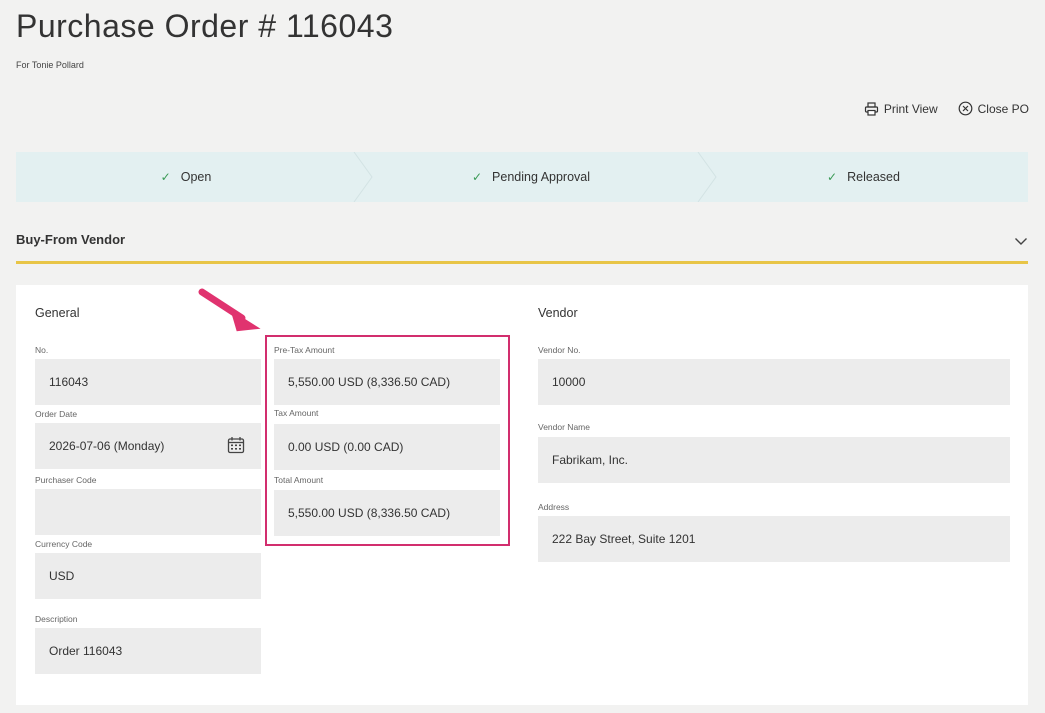 The image size is (1045, 713). I want to click on vendor-group-title: Vendor, so click(558, 313).